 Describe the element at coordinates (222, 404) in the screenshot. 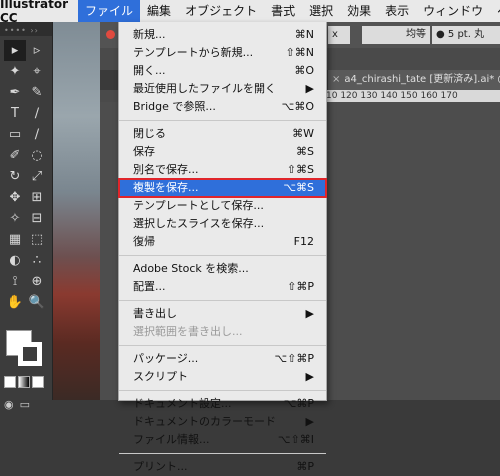

I see `menu-item: ドキュメント設定... ⌥⌘P` at that location.